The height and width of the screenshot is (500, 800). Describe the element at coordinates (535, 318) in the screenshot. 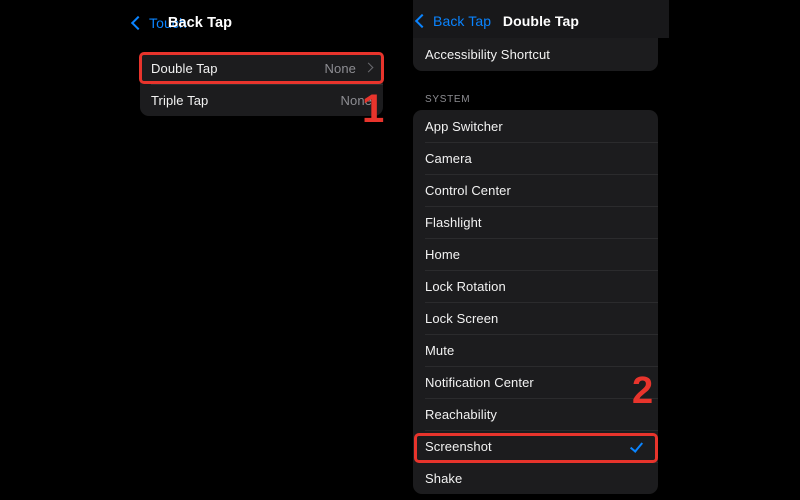

I see `list-item-lock-screen: Lock Screen` at that location.